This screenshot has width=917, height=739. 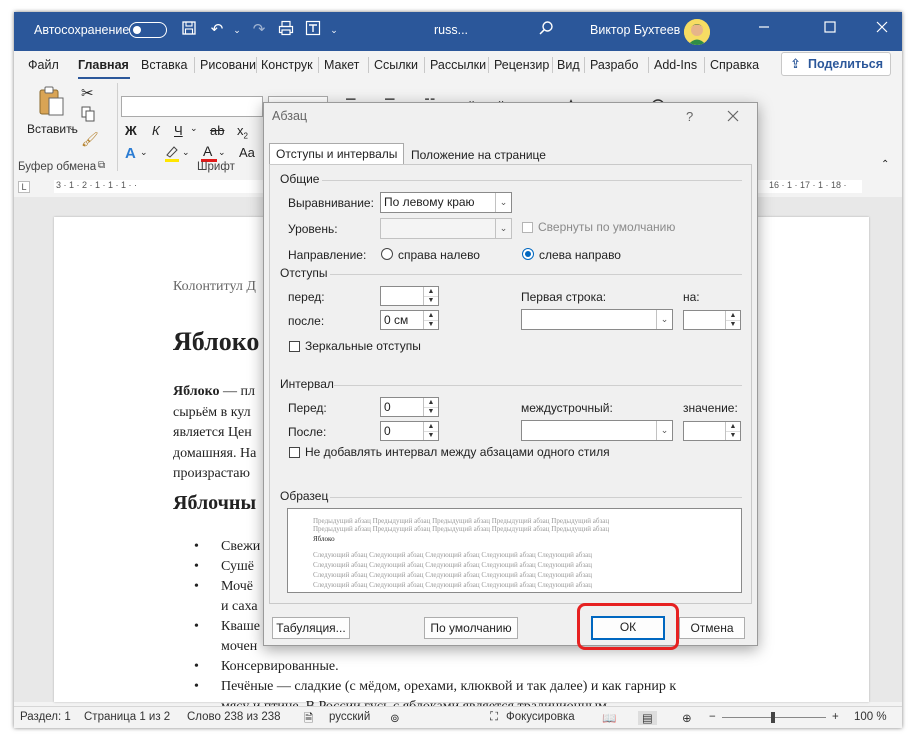 I want to click on tab-design: Конструк, so click(x=287, y=65).